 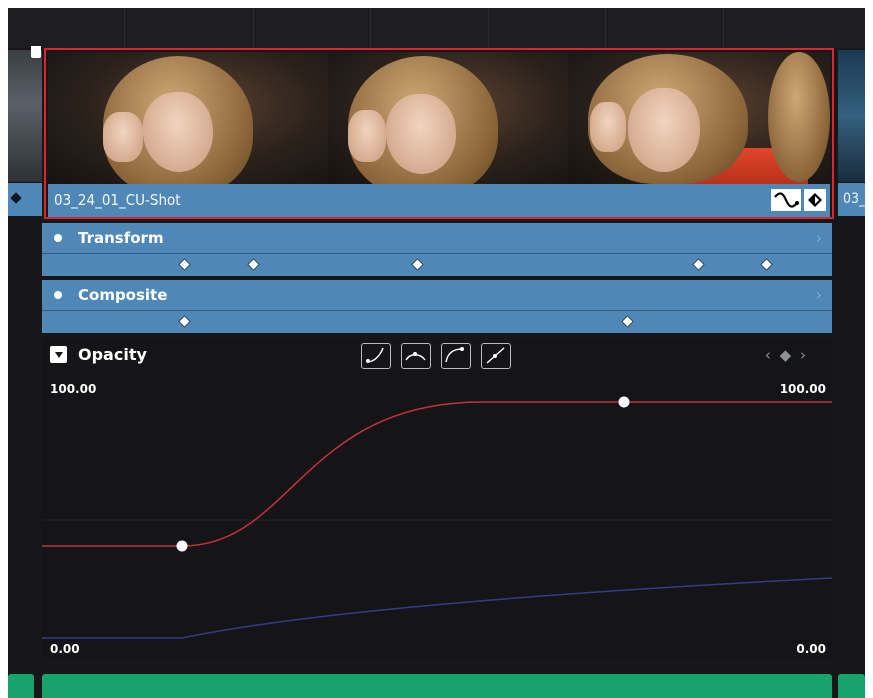 What do you see at coordinates (851, 116) in the screenshot?
I see `next-clip-thumbnail` at bounding box center [851, 116].